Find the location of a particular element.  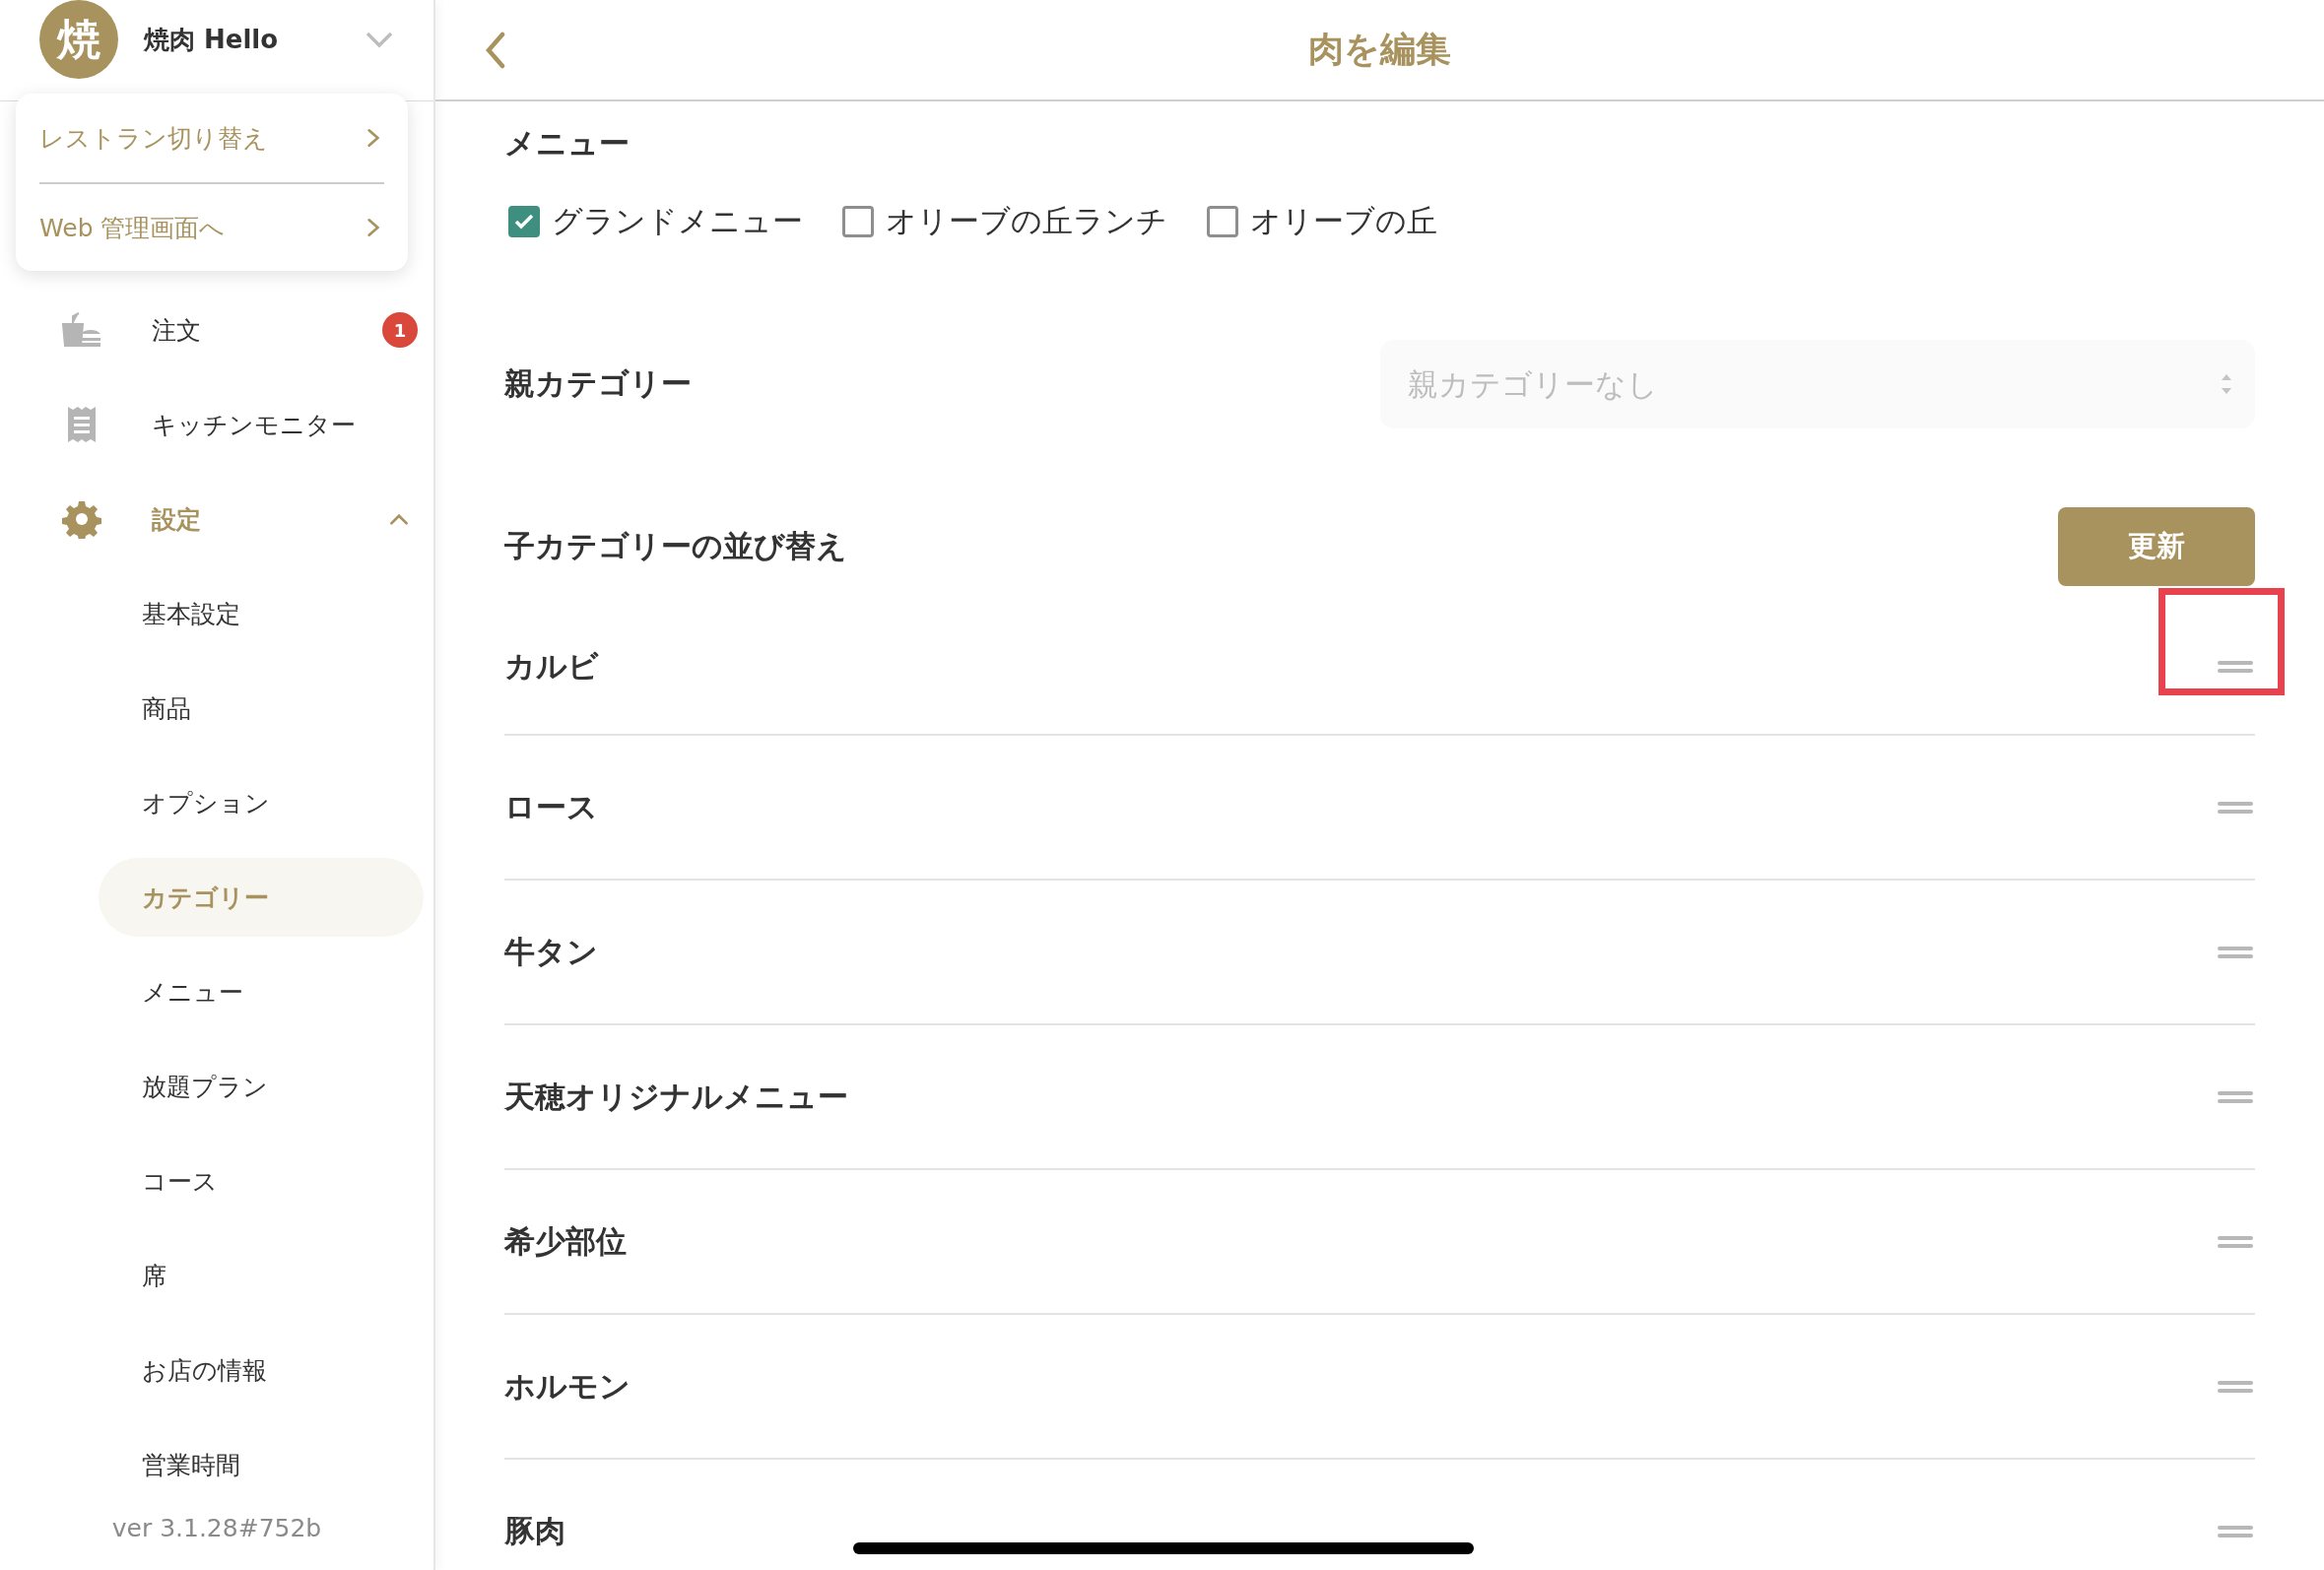

category-name: ホルモン is located at coordinates (567, 1386).